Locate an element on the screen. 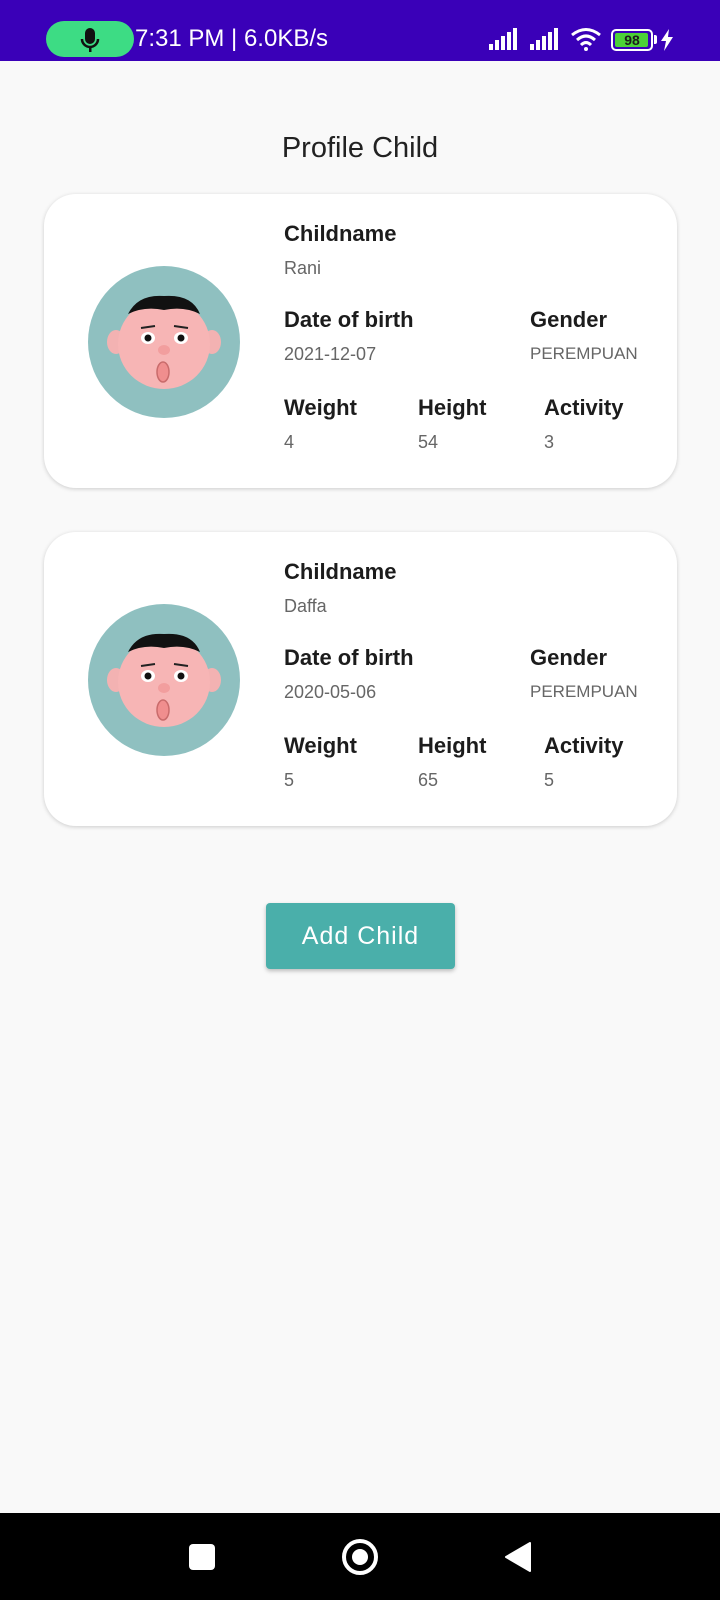 This screenshot has width=720, height=1600. activity-value: 5 is located at coordinates (549, 780).